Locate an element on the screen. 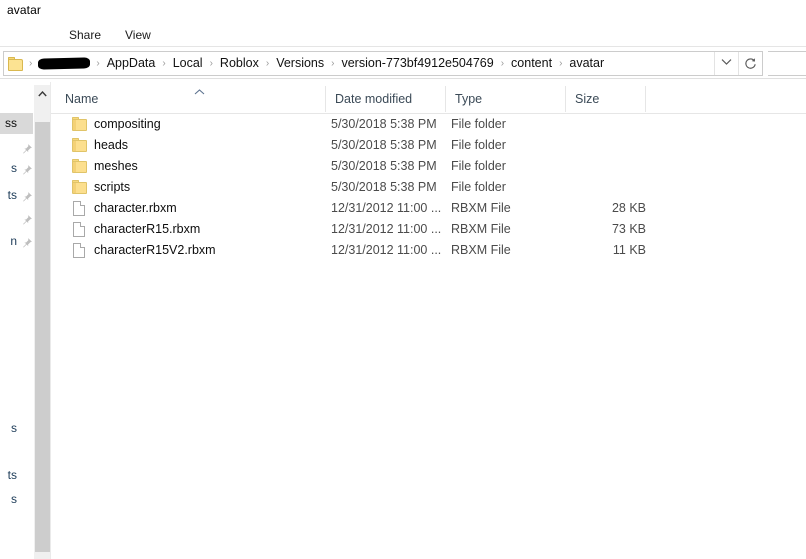 The height and width of the screenshot is (559, 806). title-bar: avatar is located at coordinates (403, 11).